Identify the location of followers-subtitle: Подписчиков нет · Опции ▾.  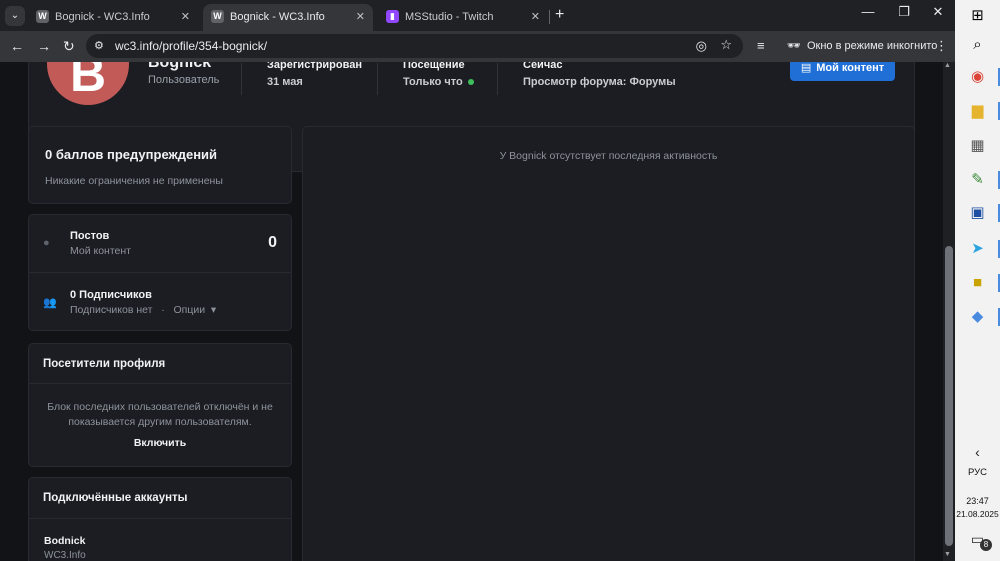
(143, 310).